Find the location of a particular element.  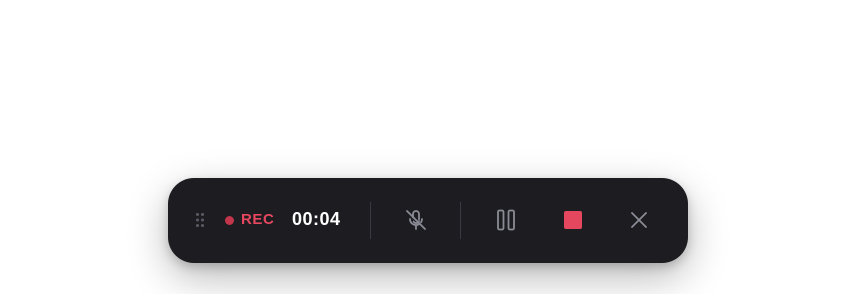

mute-microphone-button is located at coordinates (416, 220).